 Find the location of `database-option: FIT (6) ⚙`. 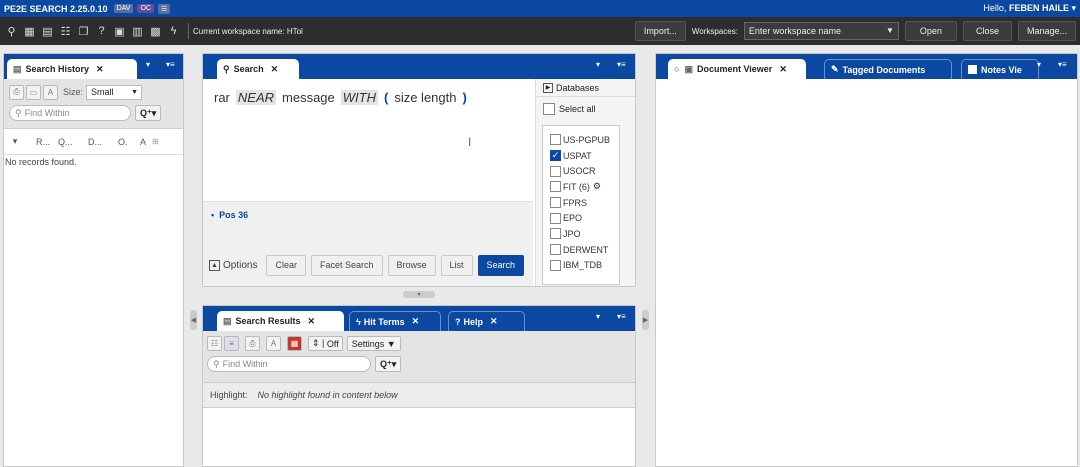

database-option: FIT (6) ⚙ is located at coordinates (581, 187).